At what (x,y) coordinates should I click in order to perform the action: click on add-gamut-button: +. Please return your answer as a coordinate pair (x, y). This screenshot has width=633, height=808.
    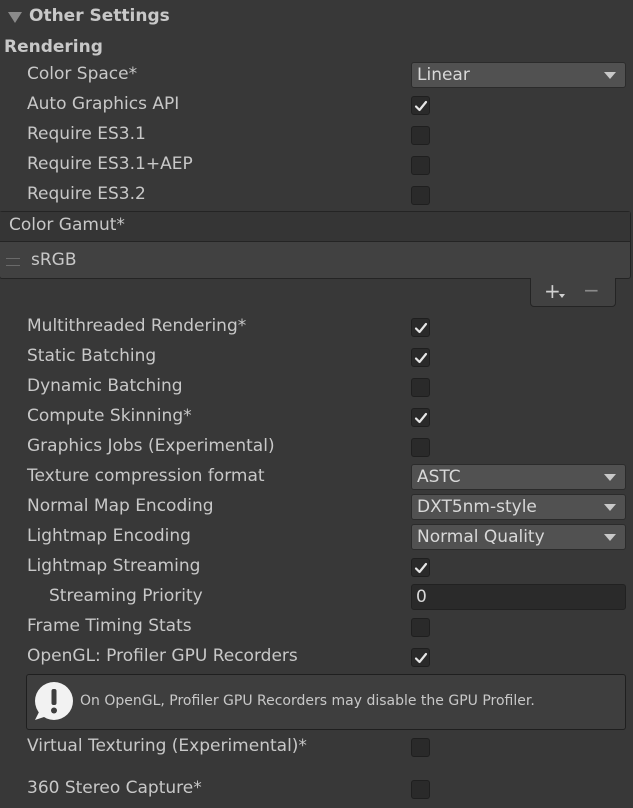
    Looking at the image, I should click on (552, 291).